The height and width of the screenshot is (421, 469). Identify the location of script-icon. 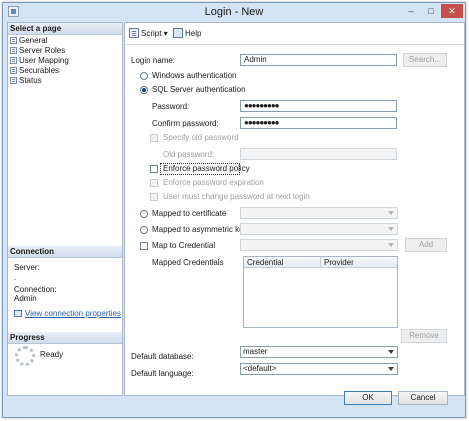
(134, 33).